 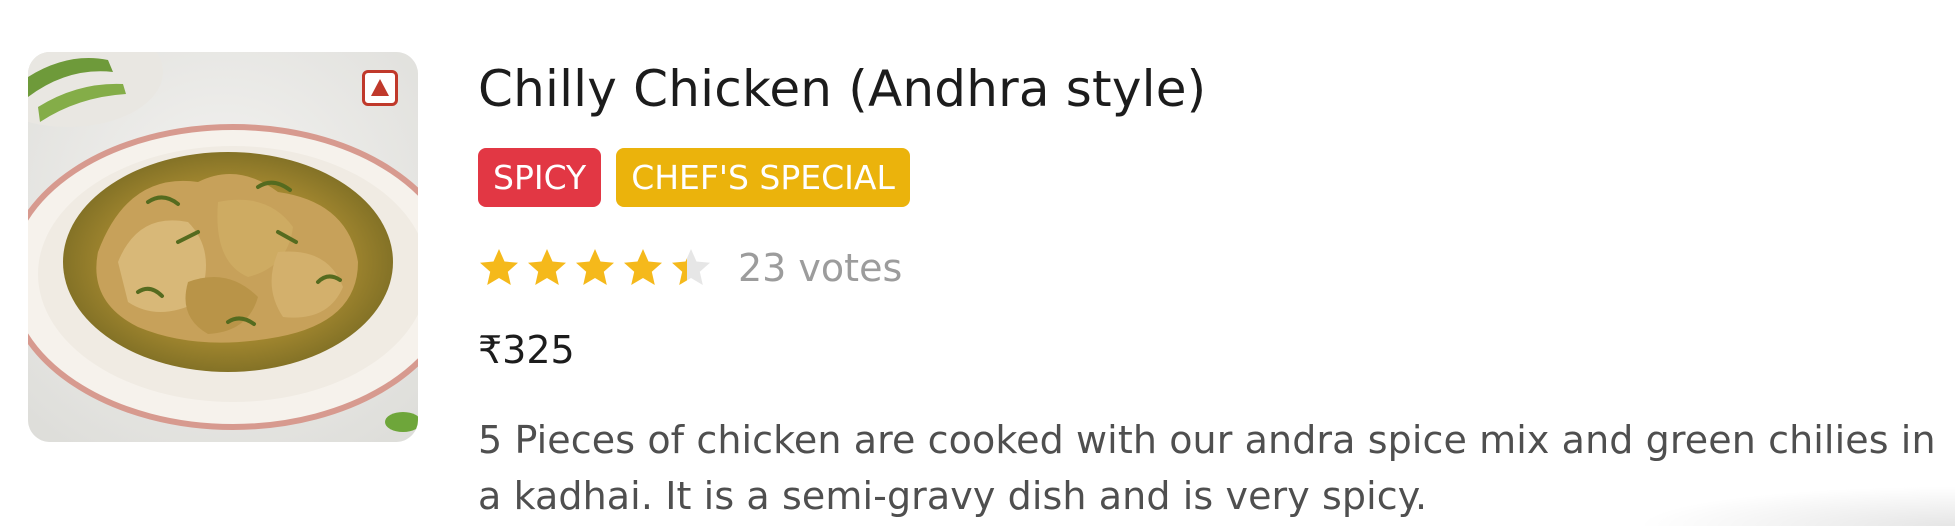 I want to click on dish-image, so click(x=223, y=247).